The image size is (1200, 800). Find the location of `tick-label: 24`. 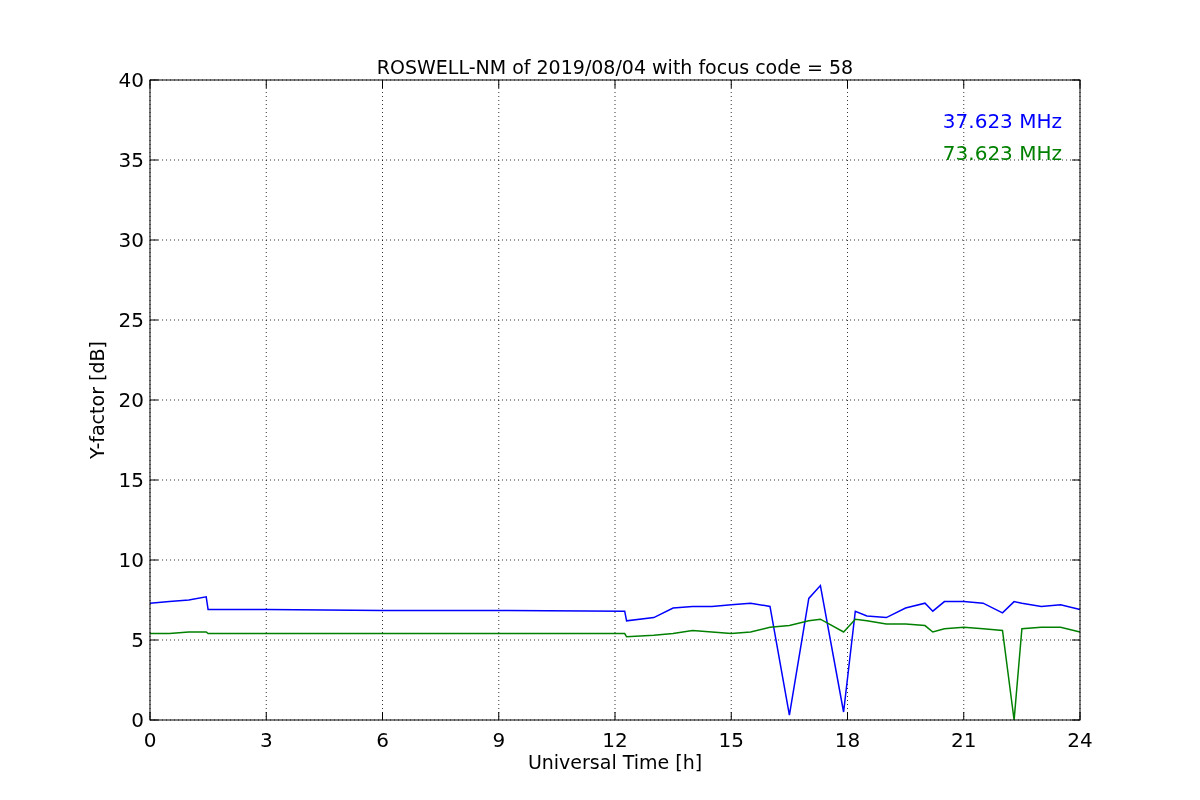

tick-label: 24 is located at coordinates (1080, 740).